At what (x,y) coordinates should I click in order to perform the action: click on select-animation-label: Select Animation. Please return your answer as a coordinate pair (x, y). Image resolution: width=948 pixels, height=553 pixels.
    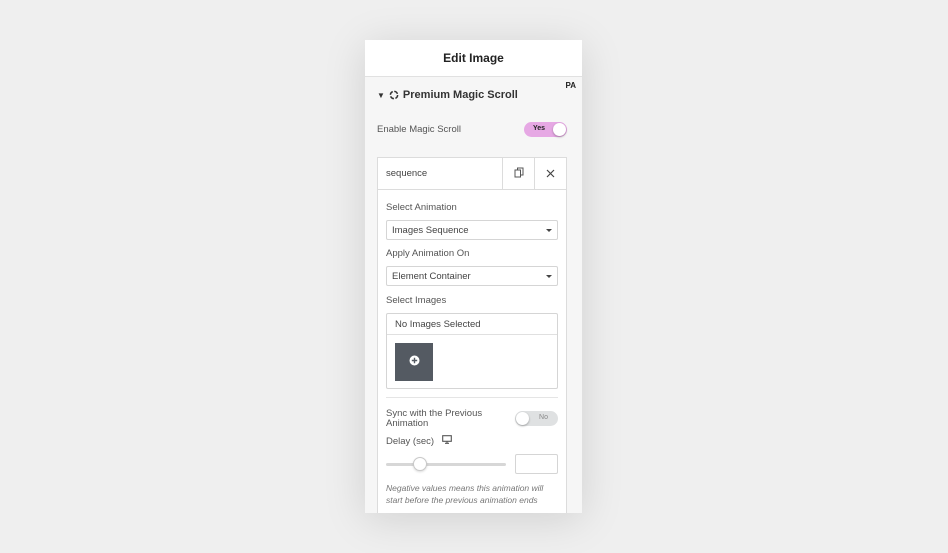
    Looking at the image, I should click on (421, 207).